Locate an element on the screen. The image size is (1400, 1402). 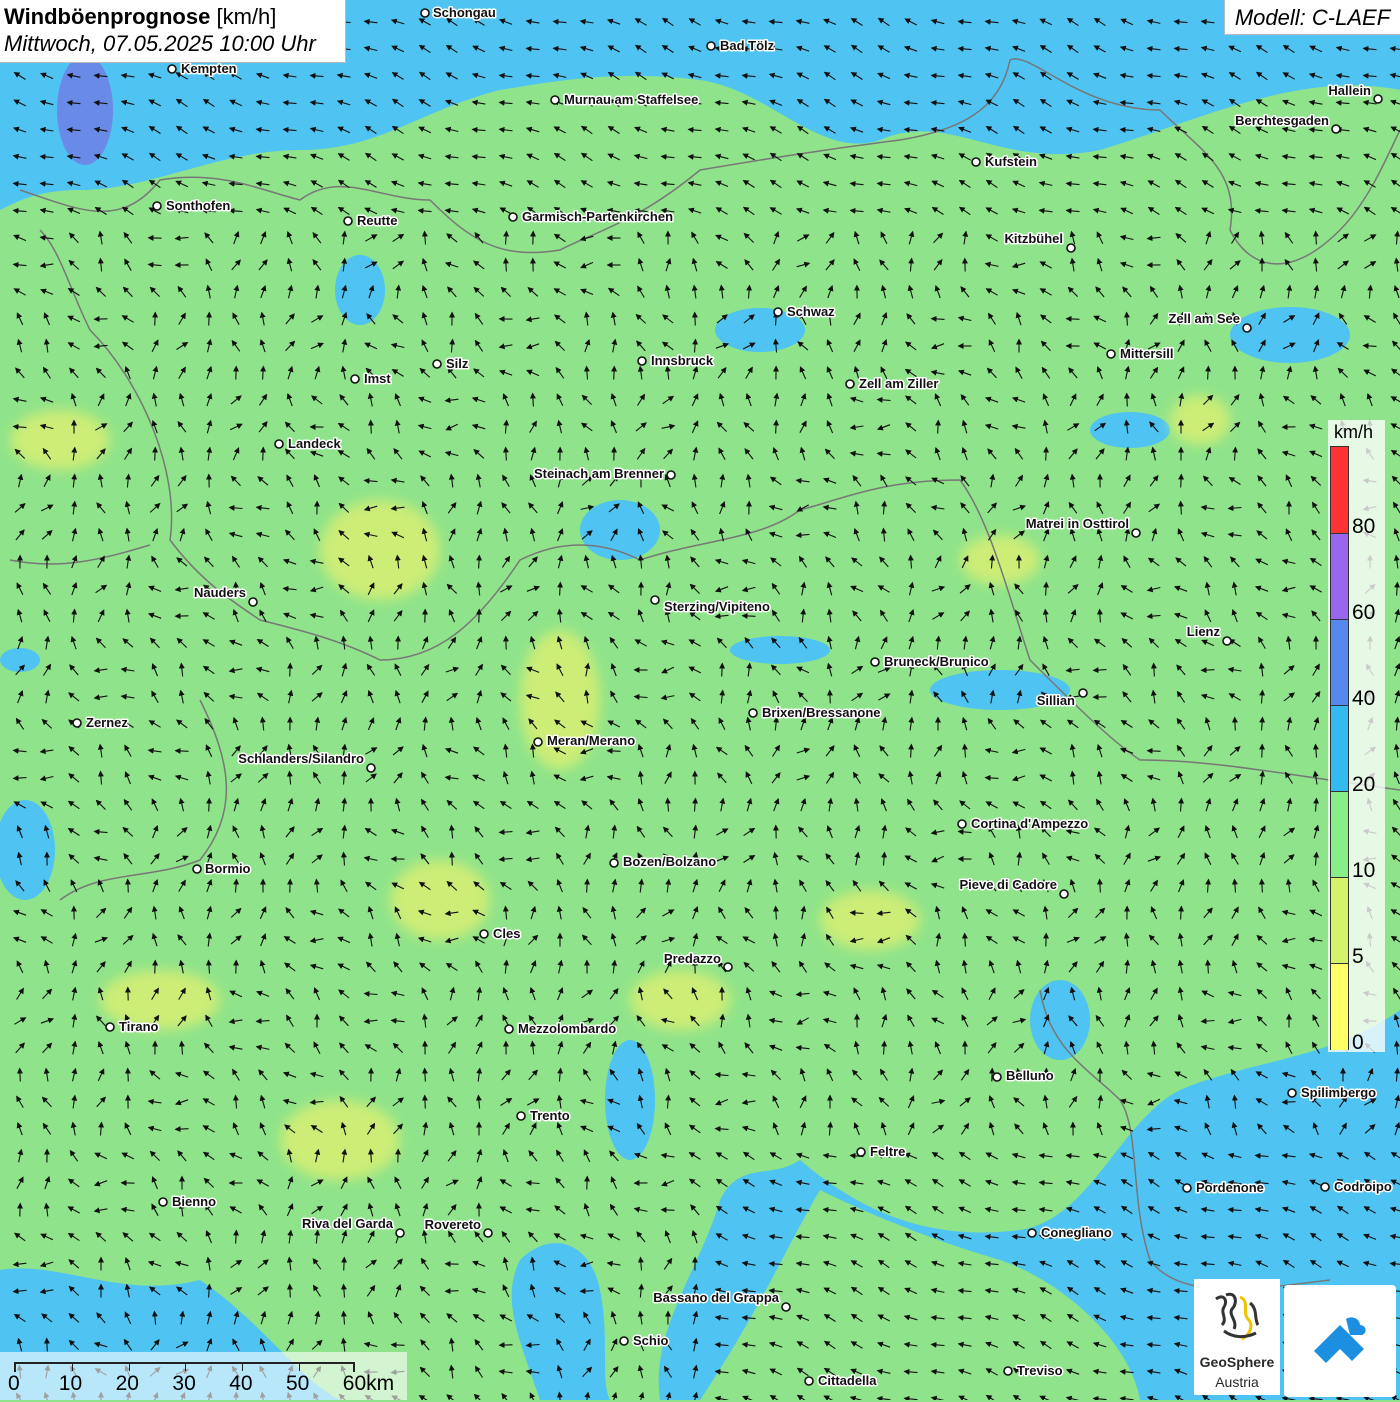
city-label: Cortina d'Ampezzo is located at coordinates (1029, 823).